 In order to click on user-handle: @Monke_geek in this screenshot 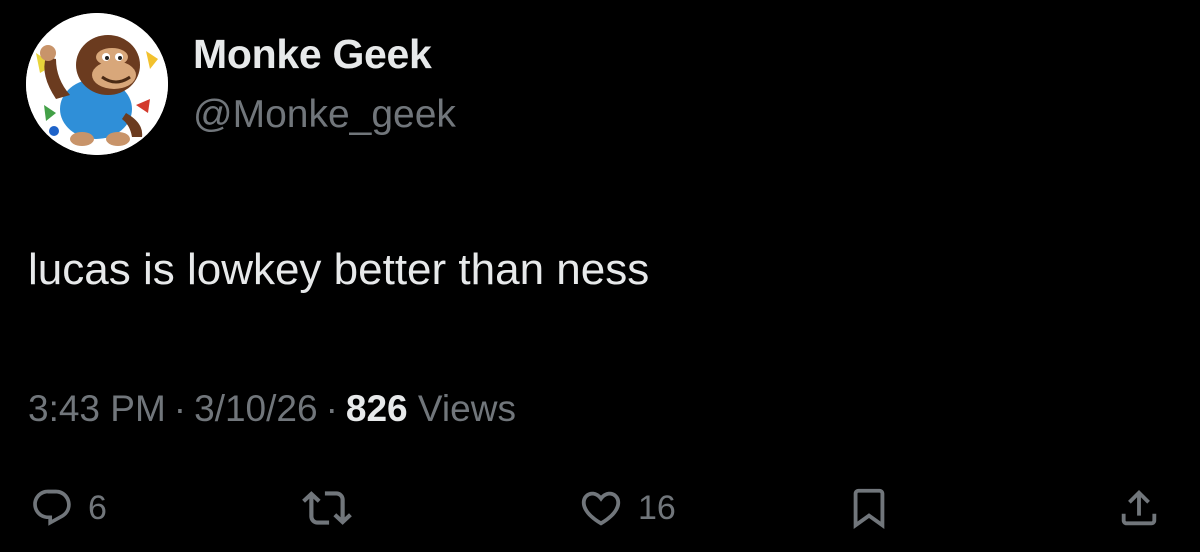, I will do `click(324, 115)`.